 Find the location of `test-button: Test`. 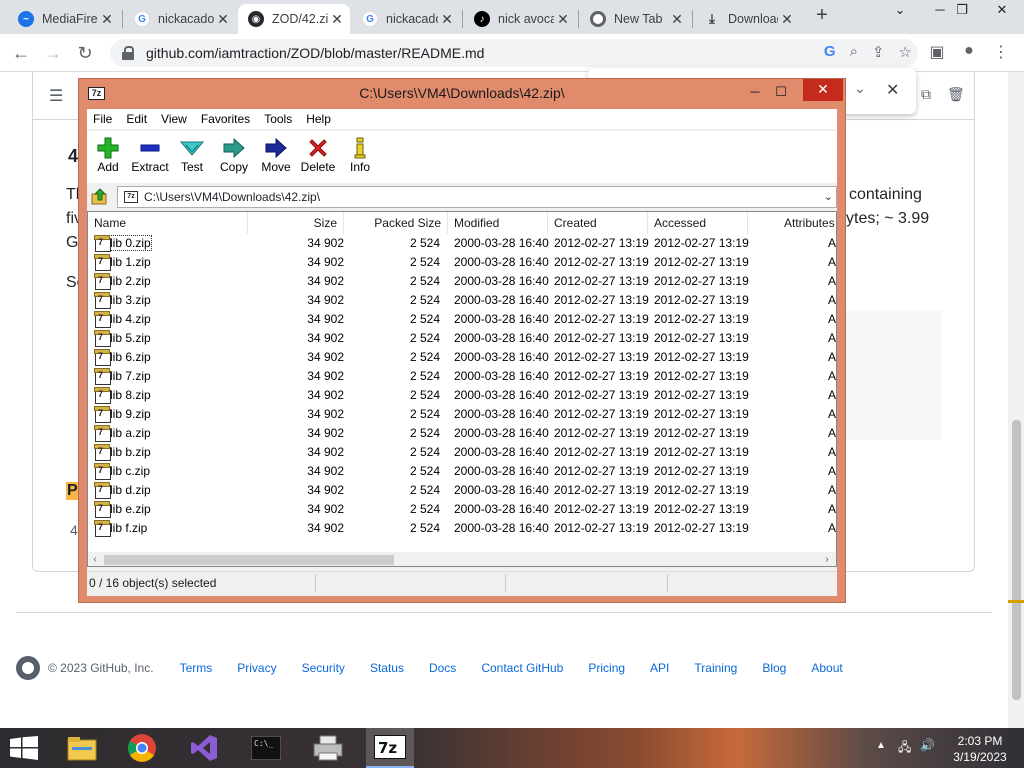

test-button: Test is located at coordinates (192, 157).